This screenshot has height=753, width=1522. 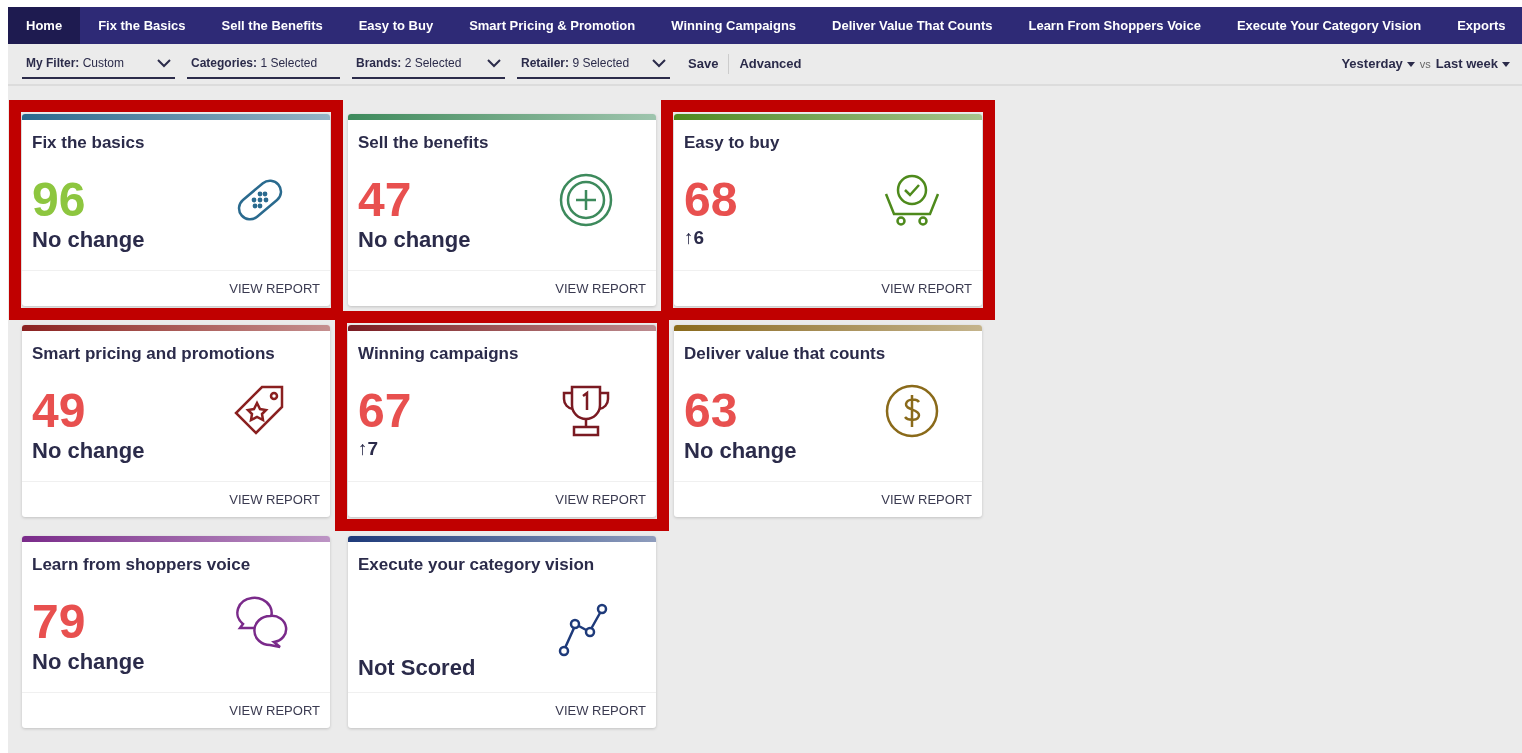 What do you see at coordinates (586, 200) in the screenshot?
I see `plus-circle-icon` at bounding box center [586, 200].